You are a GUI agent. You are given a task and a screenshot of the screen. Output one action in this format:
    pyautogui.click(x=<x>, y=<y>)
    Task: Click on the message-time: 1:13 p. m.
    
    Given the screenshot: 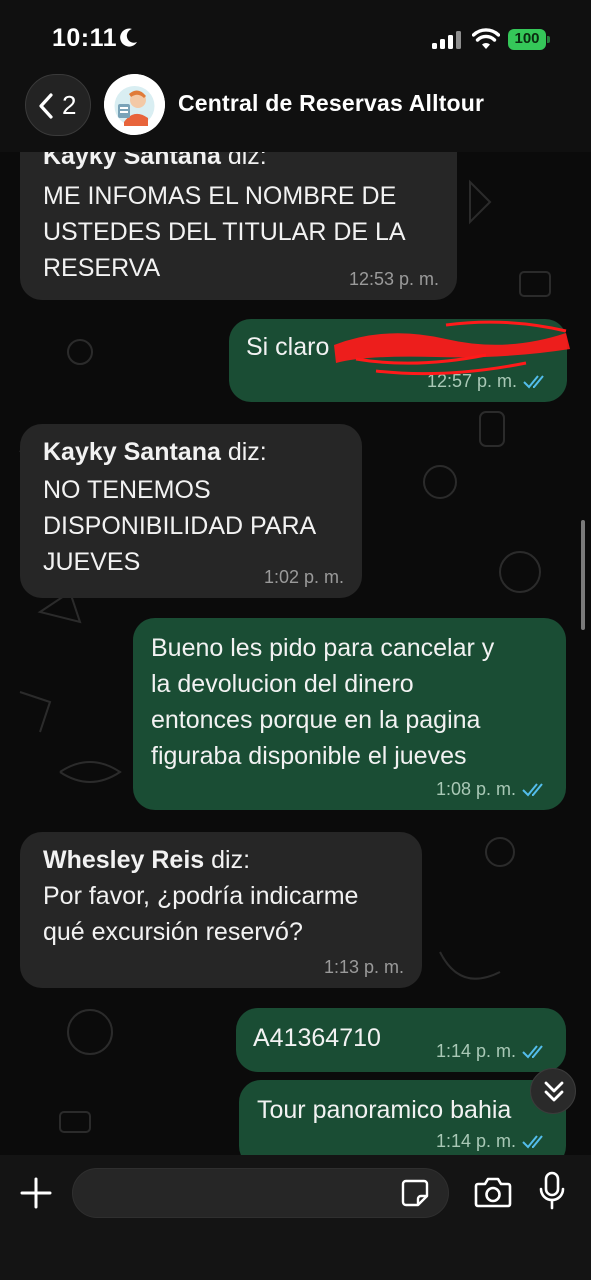 What is the action you would take?
    pyautogui.click(x=363, y=967)
    